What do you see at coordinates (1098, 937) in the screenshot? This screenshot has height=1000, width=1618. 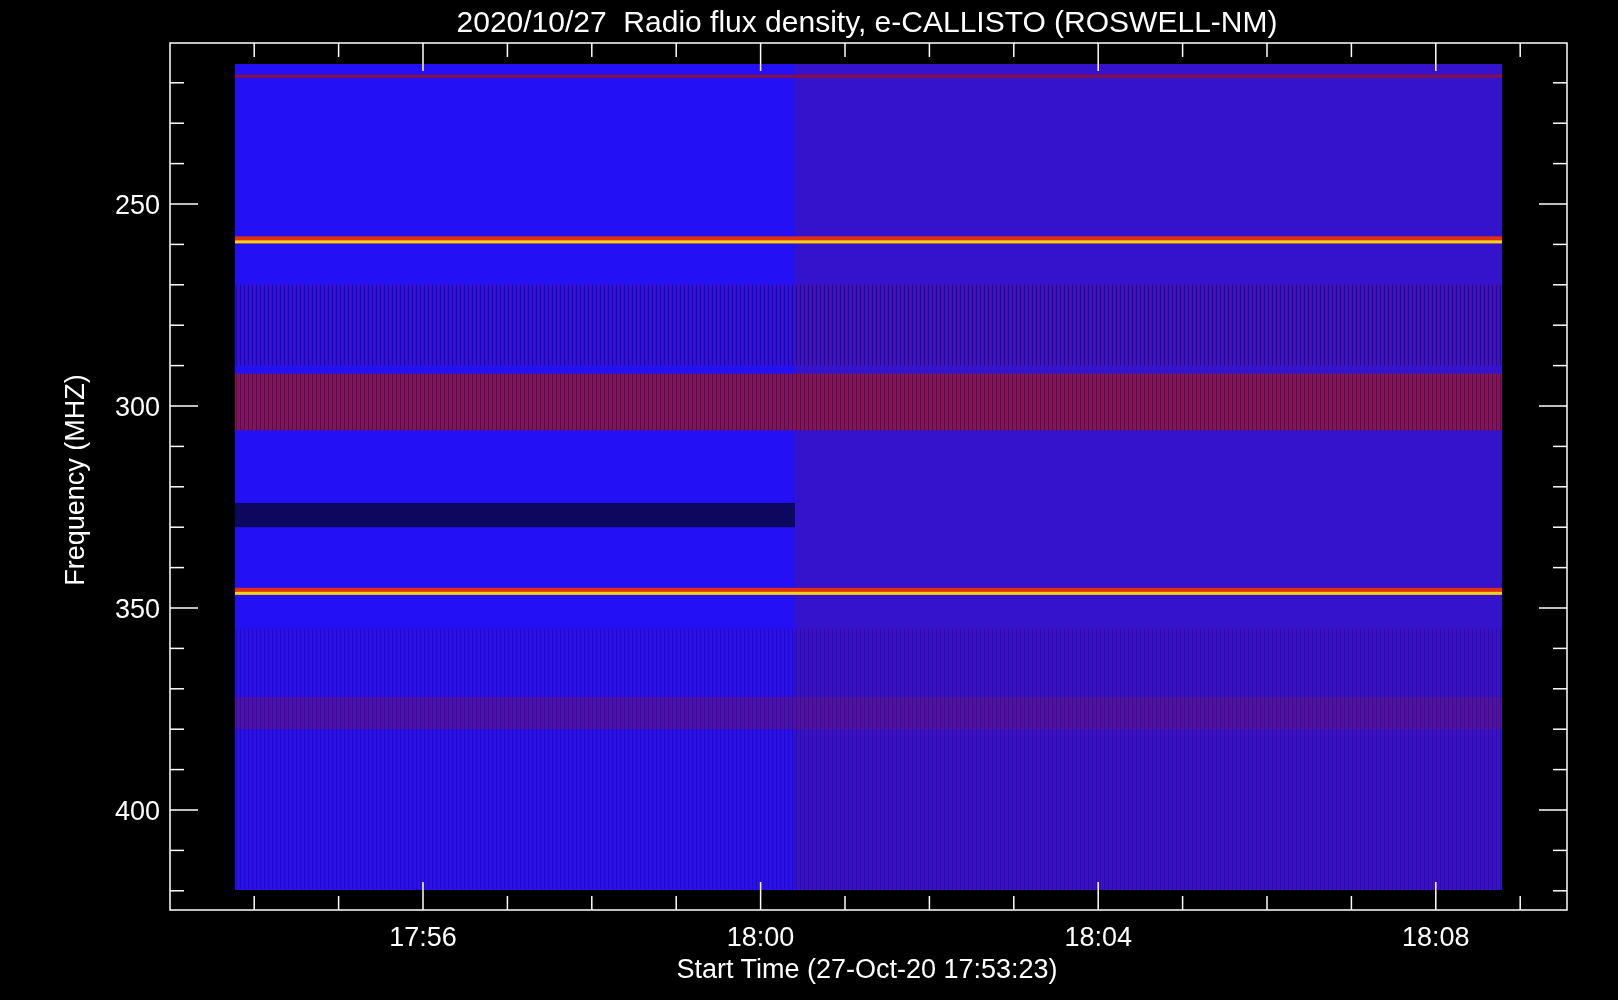 I see `x-tick-label: 18:04` at bounding box center [1098, 937].